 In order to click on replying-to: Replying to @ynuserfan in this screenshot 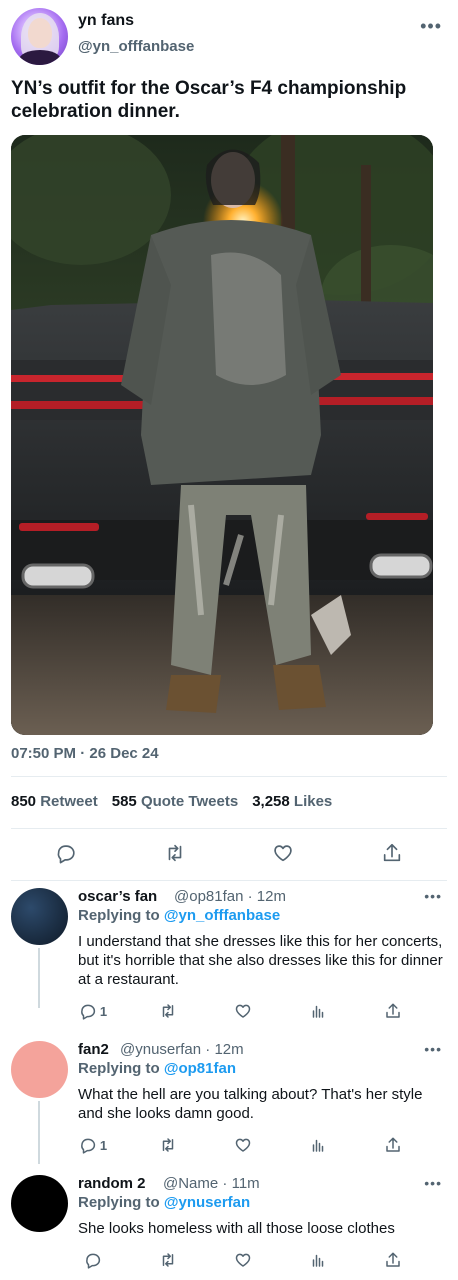, I will do `click(164, 1202)`.